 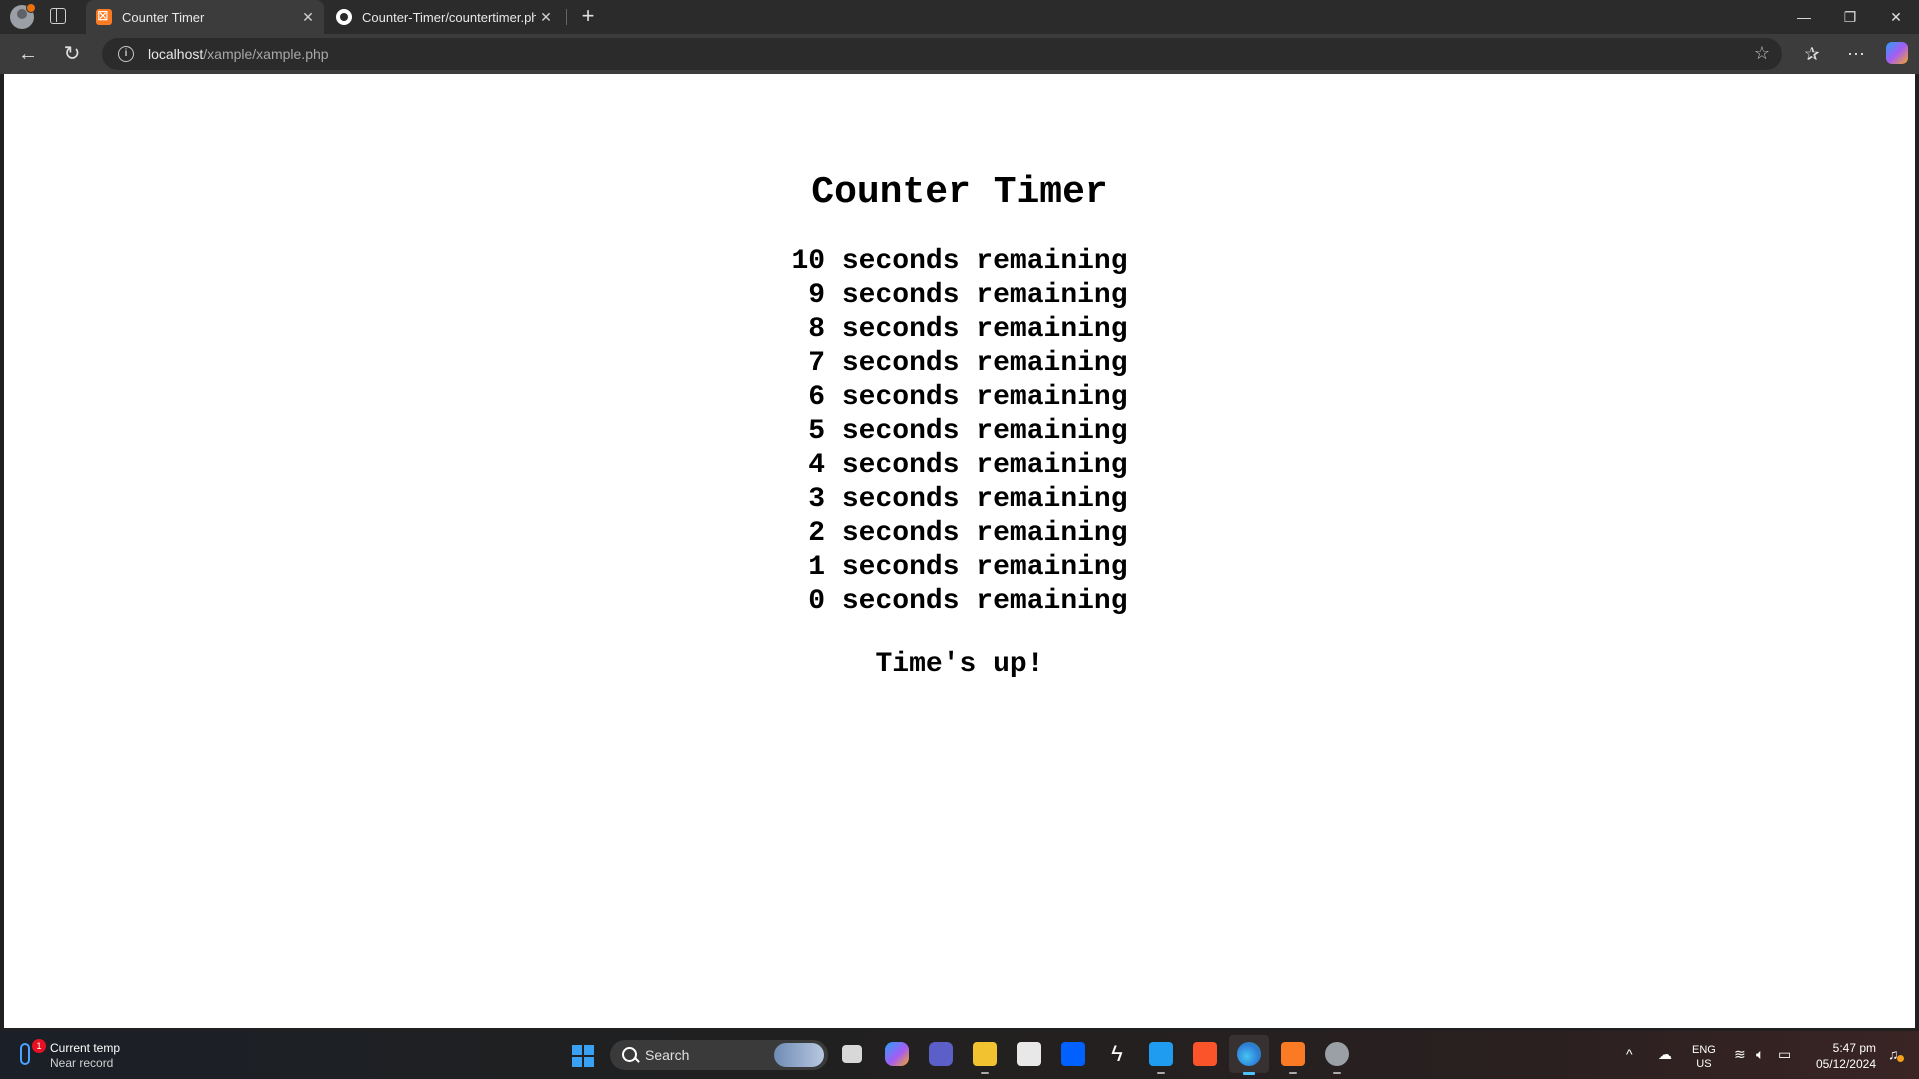 I want to click on url-text: localhost/xample/xample.php, so click(x=238, y=54).